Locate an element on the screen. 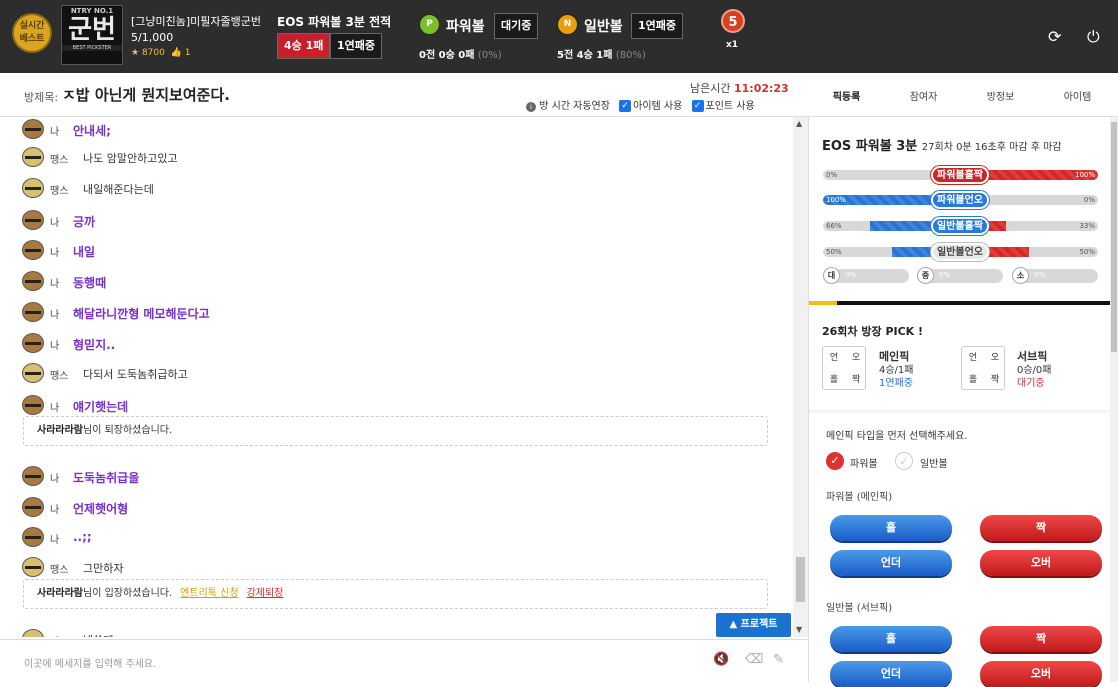  power-even-button: 짝 is located at coordinates (1041, 528).